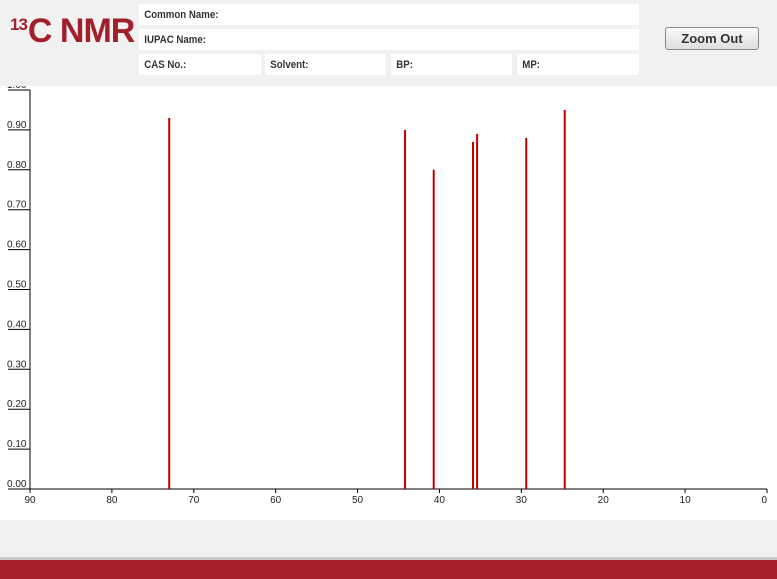 Image resolution: width=777 pixels, height=579 pixels. Describe the element at coordinates (17, 125) in the screenshot. I see `y-tick-label: 0.90` at that location.